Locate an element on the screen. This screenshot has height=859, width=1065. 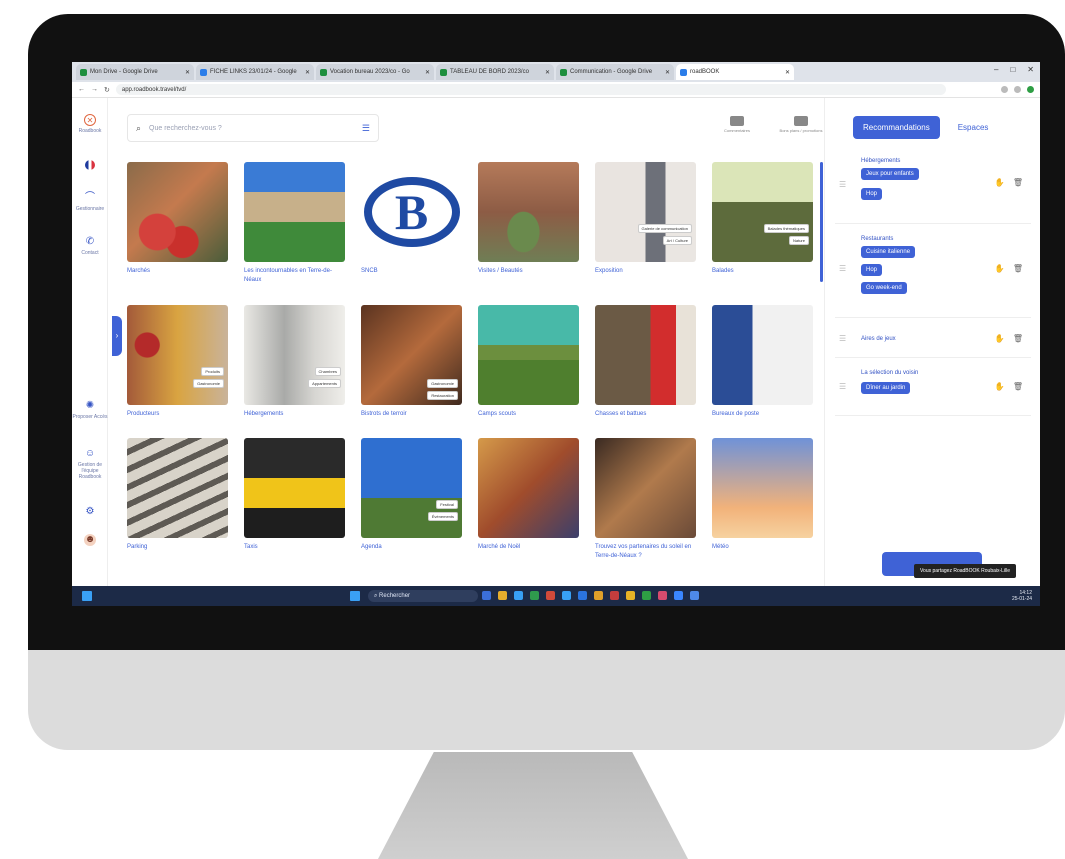
reload-icon: ↻ is located at coordinates (107, 90).